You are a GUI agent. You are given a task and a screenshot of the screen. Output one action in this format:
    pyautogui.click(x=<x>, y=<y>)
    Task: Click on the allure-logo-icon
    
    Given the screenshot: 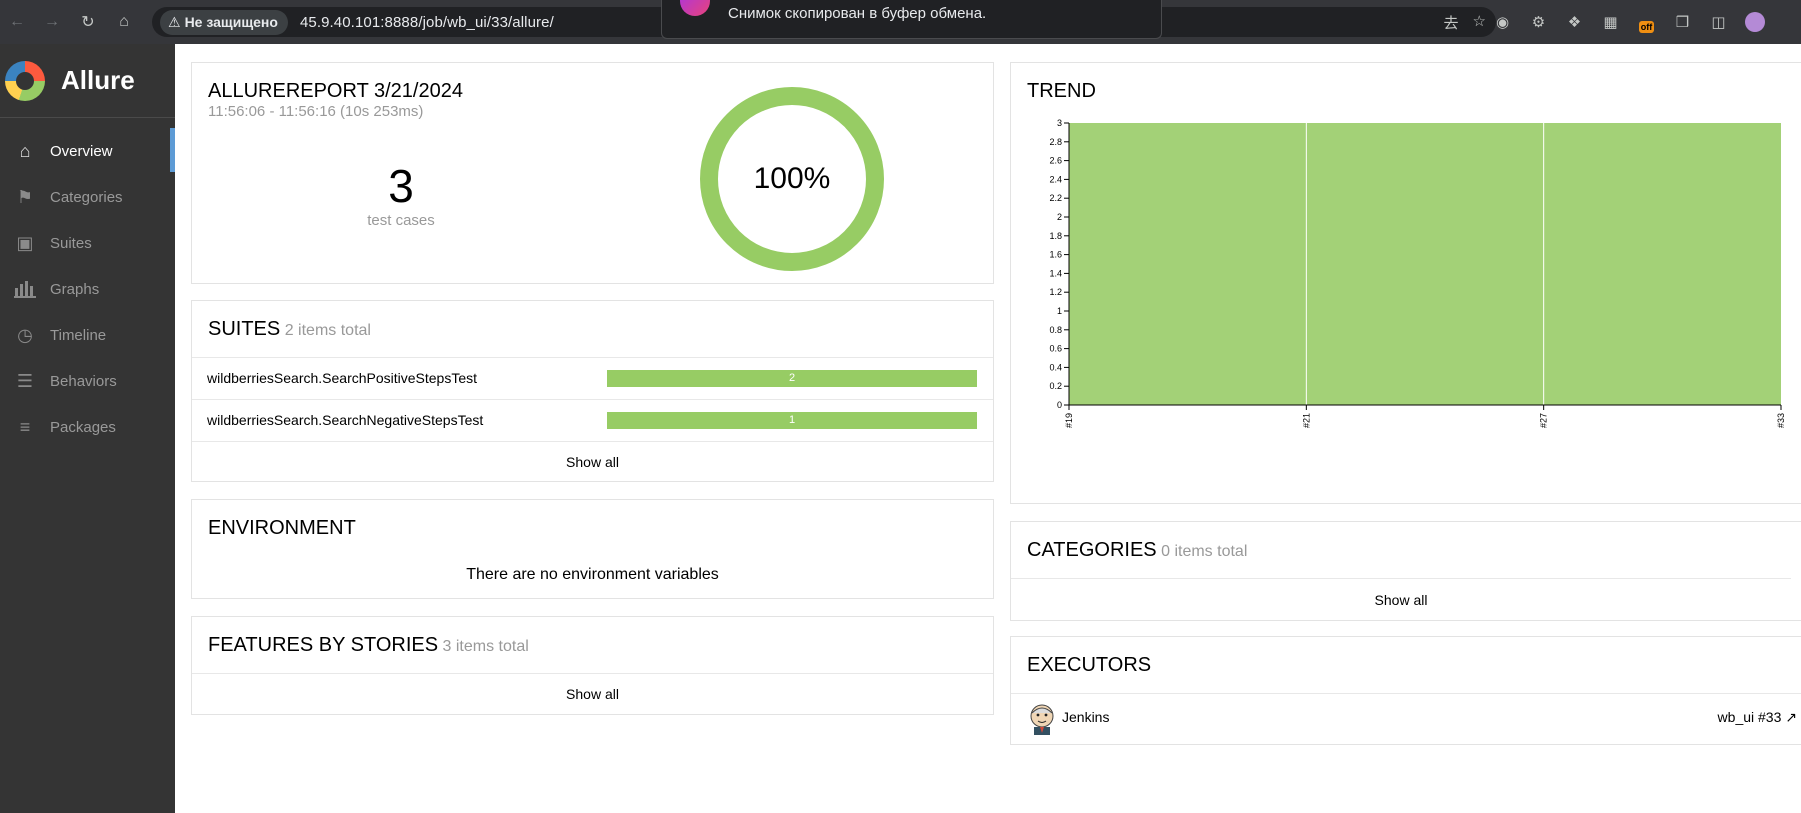 What is the action you would take?
    pyautogui.click(x=25, y=80)
    